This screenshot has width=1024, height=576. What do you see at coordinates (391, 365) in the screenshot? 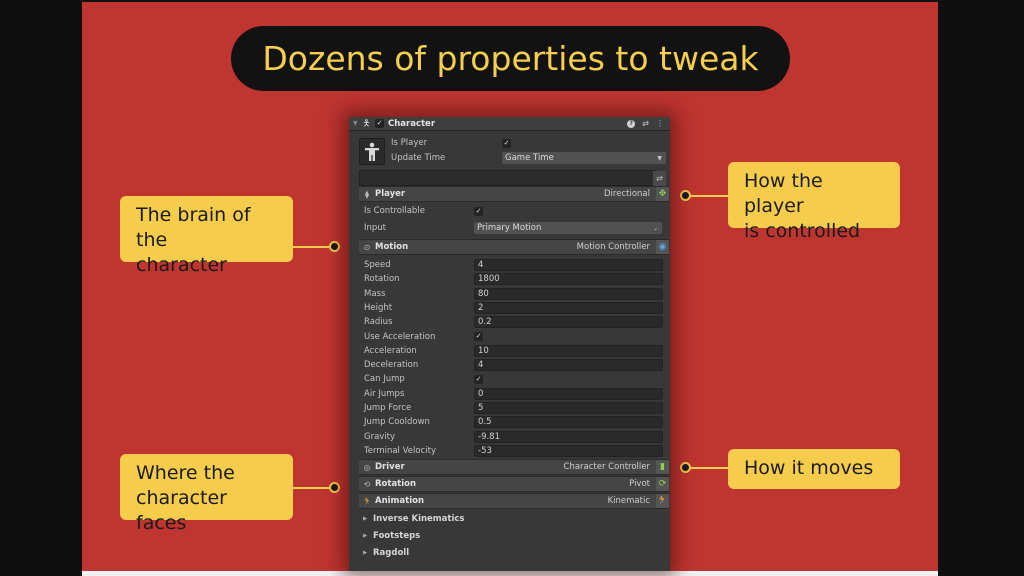
I see `property-label: Deceleration` at bounding box center [391, 365].